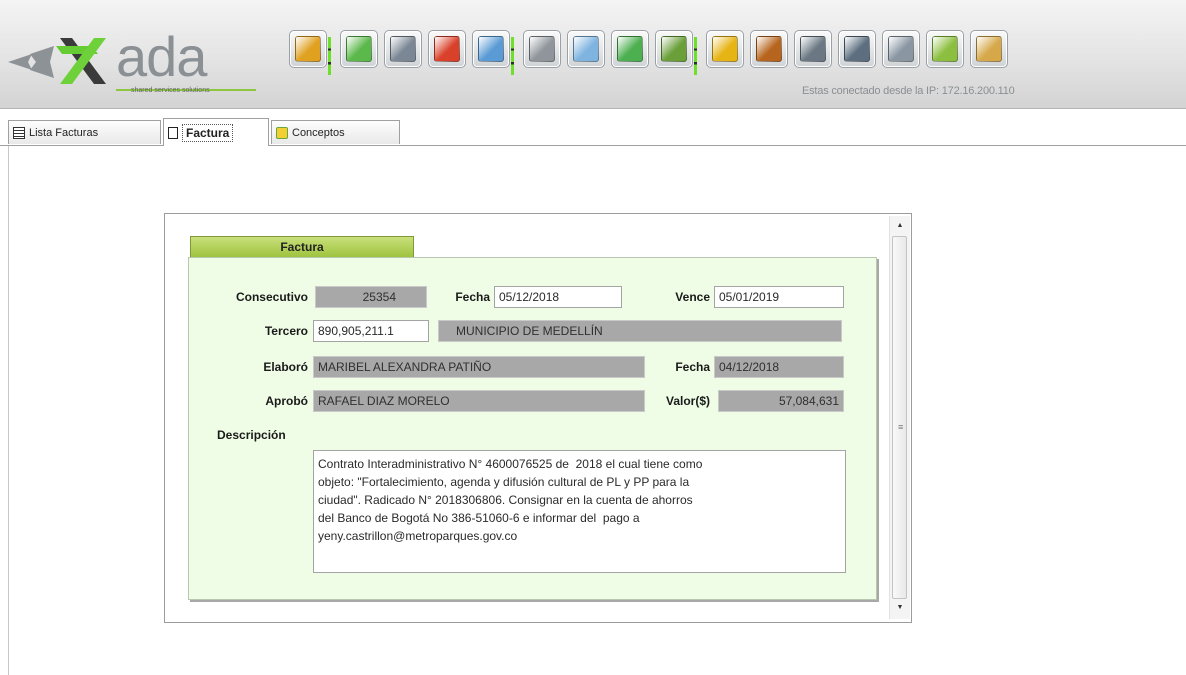 The image size is (1186, 675). What do you see at coordinates (687, 401) in the screenshot?
I see `valor-label: Valor($)` at bounding box center [687, 401].